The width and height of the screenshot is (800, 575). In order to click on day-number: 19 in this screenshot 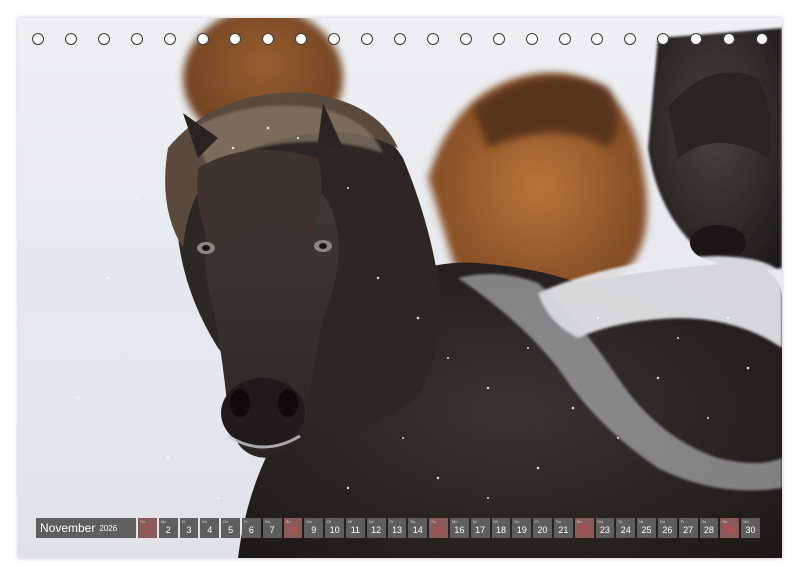, I will do `click(521, 530)`.